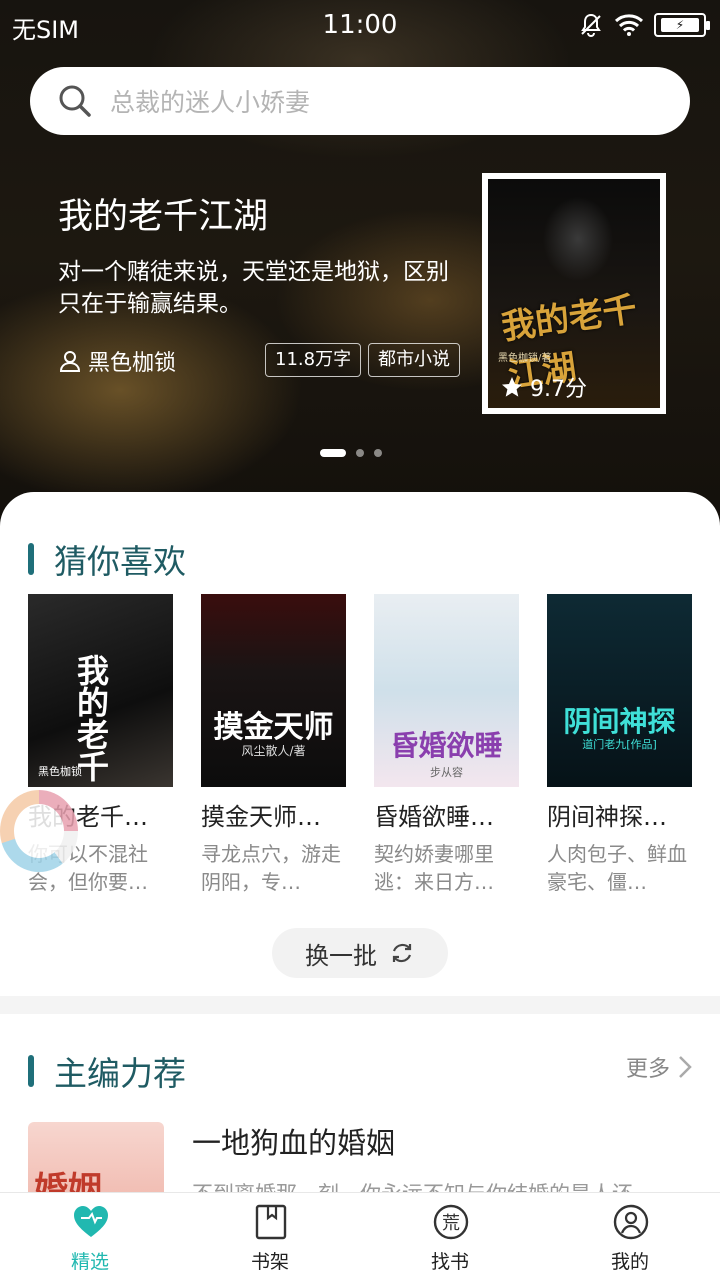 This screenshot has height=1280, width=720. I want to click on refresh-icon, so click(402, 953).